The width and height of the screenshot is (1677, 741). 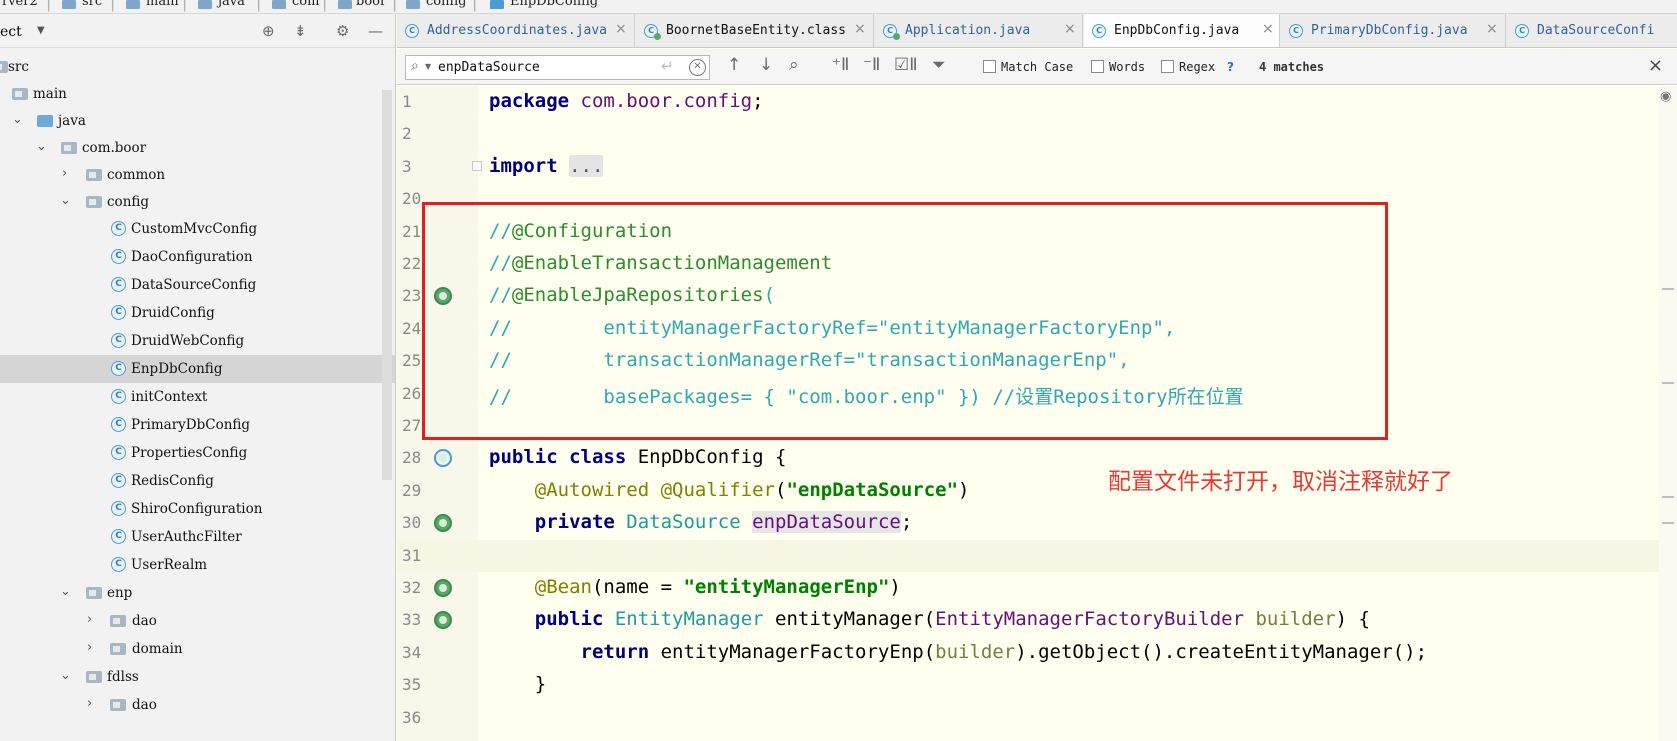 I want to click on tab-addresscoordinates: C AddressCoordinates.java ×, so click(x=516, y=30).